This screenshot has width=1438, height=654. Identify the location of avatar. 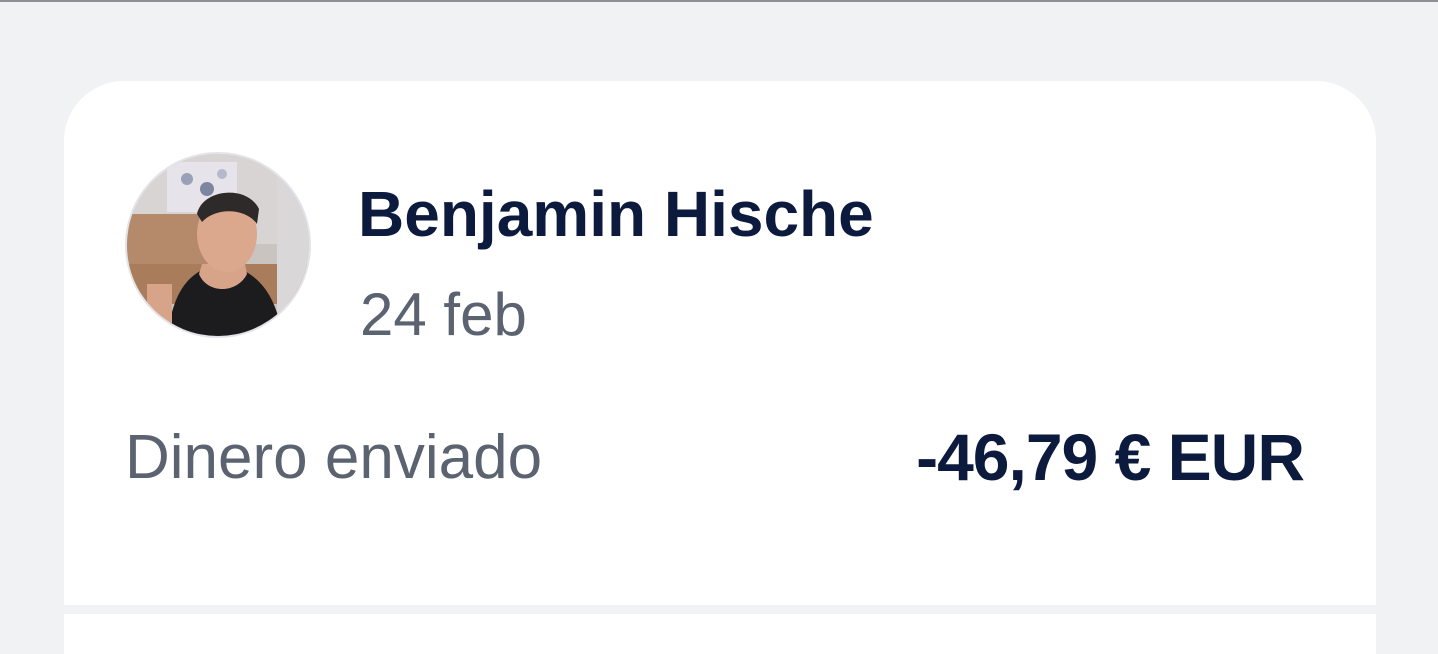
(218, 245).